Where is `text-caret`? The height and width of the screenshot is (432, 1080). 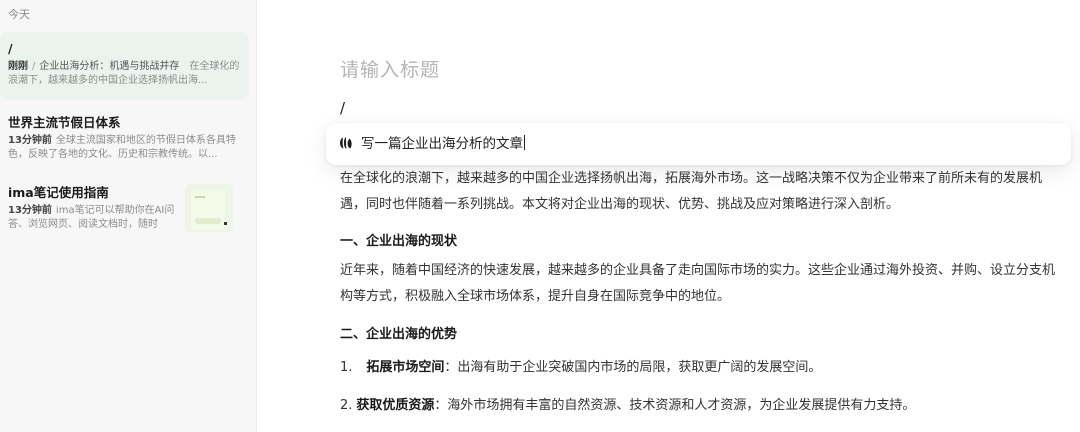
text-caret is located at coordinates (524, 142).